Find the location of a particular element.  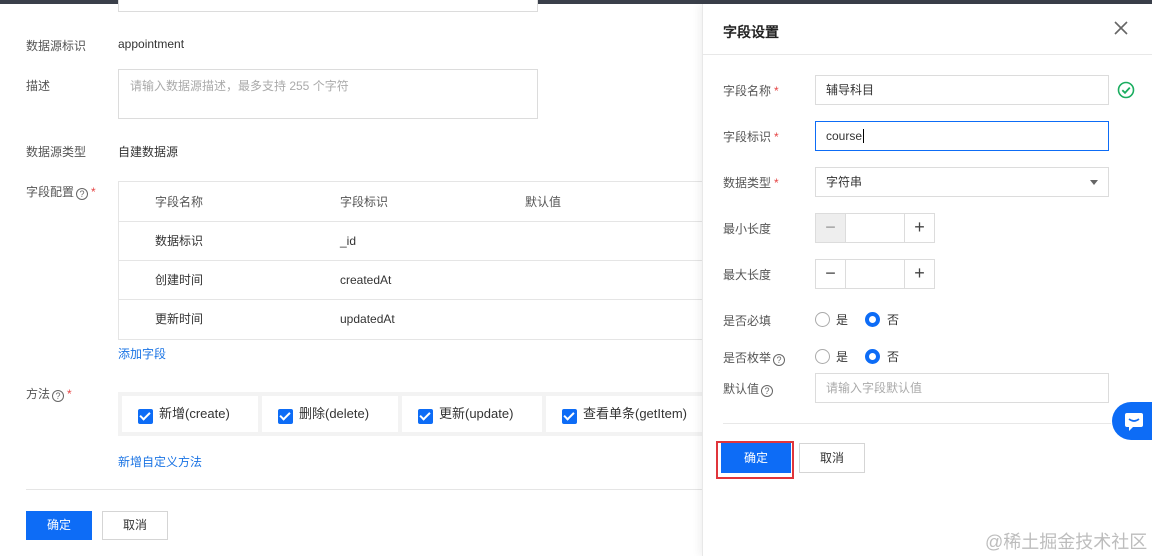

cell-field-name: 数据标识 is located at coordinates (179, 241).